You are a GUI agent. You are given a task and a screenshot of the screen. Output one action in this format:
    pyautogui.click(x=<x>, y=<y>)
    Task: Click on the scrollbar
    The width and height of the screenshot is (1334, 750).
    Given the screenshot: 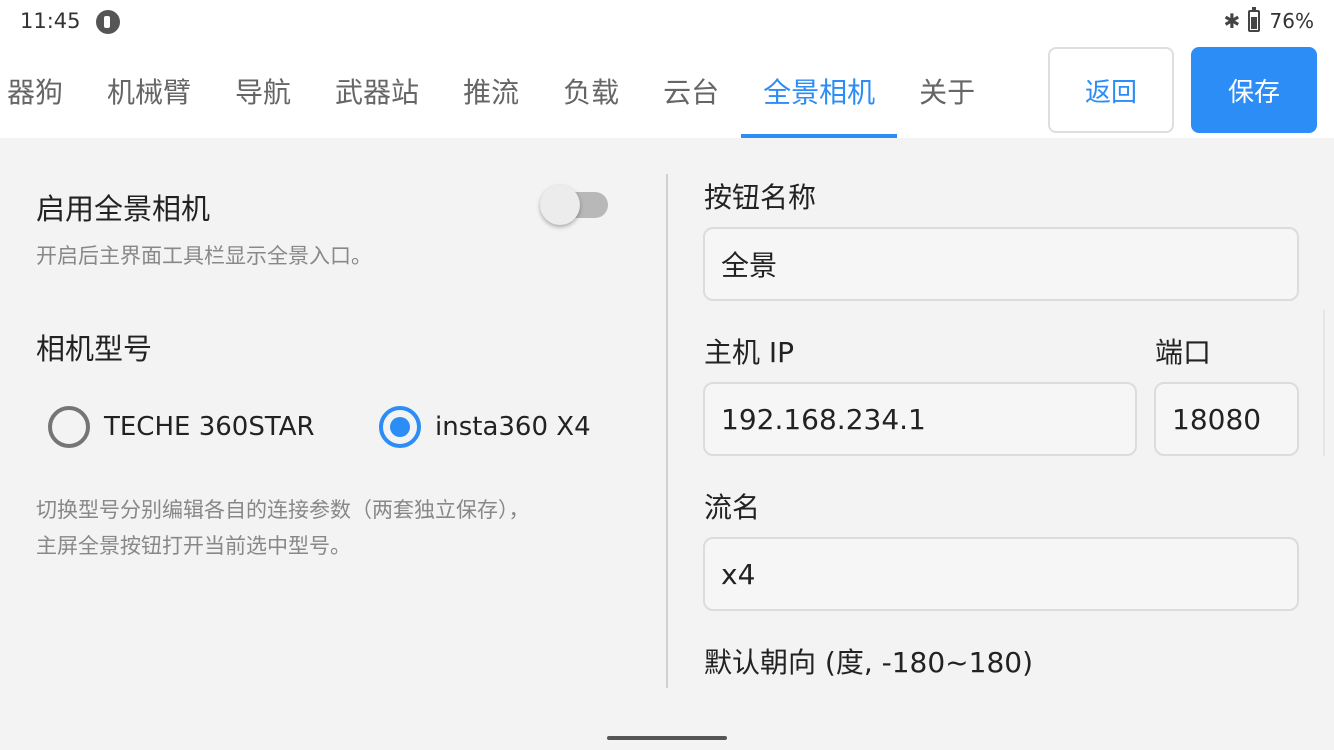 What is the action you would take?
    pyautogui.click(x=1324, y=383)
    